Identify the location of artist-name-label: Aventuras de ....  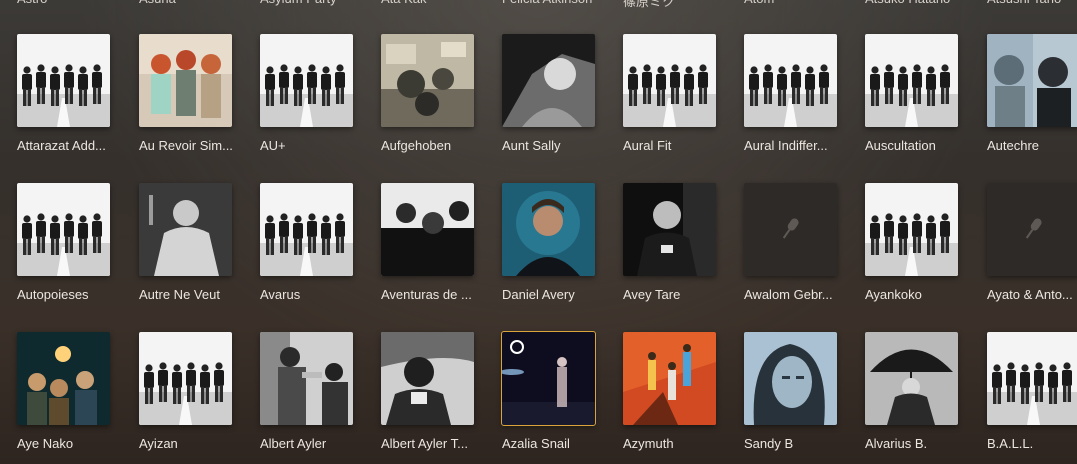
(428, 295).